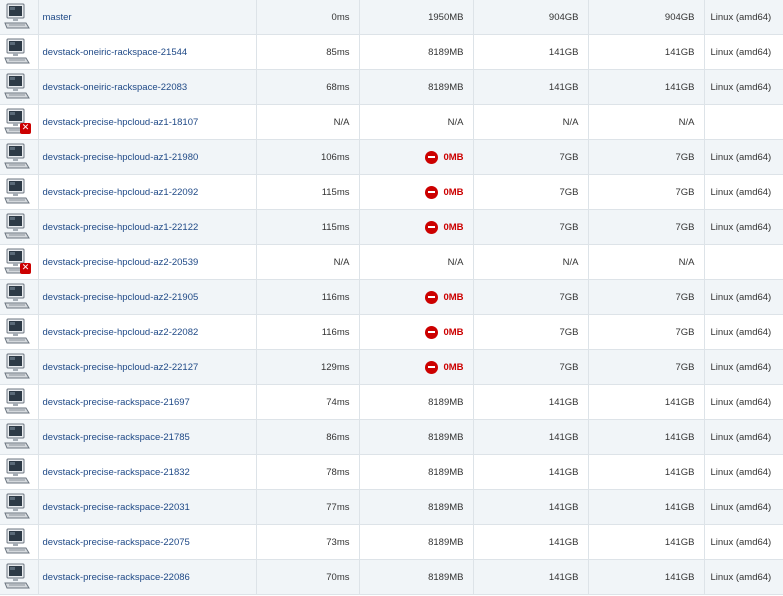  I want to click on node-name-link: master, so click(57, 17).